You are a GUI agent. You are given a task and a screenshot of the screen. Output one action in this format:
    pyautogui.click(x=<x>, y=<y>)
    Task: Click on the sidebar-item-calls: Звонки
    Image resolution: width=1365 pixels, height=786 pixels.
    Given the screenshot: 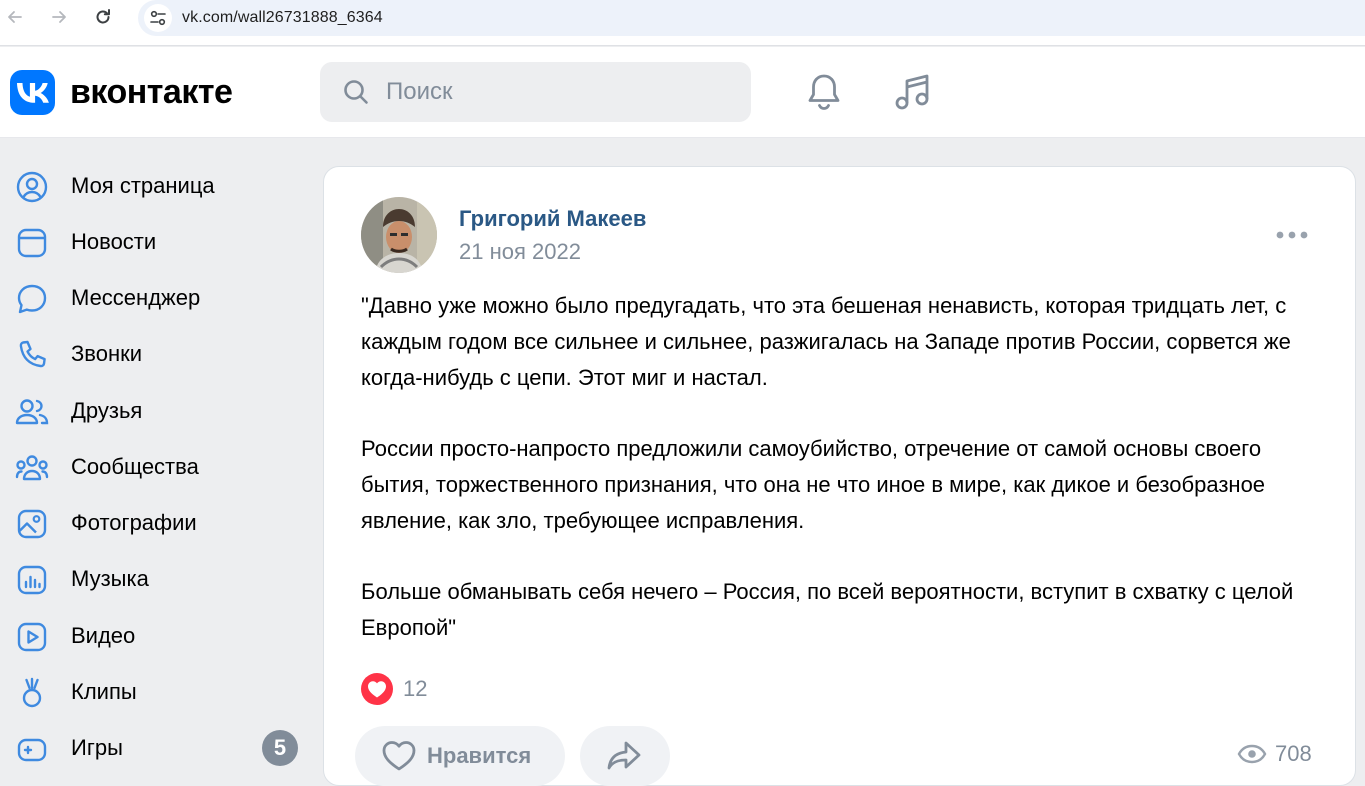 What is the action you would take?
    pyautogui.click(x=155, y=352)
    